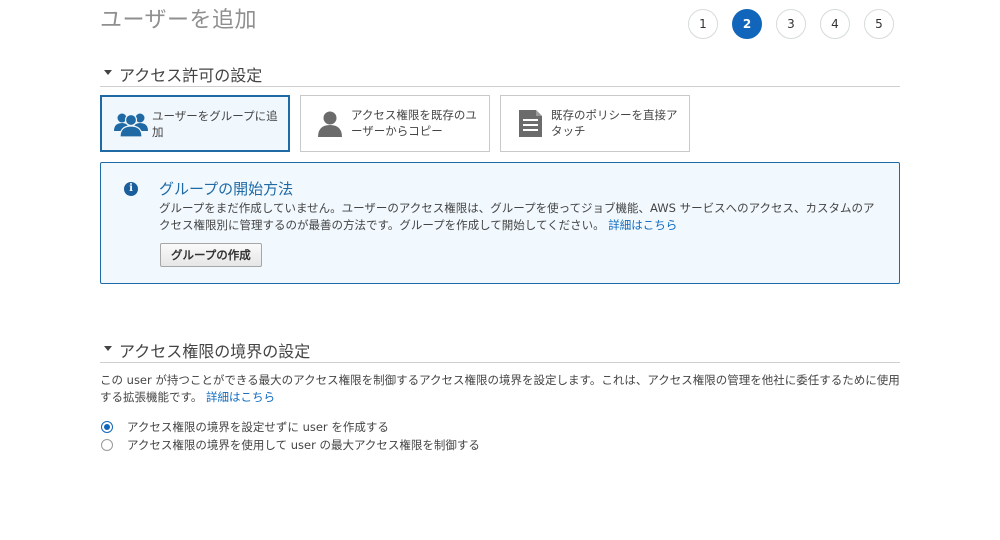 The width and height of the screenshot is (1000, 540). What do you see at coordinates (703, 24) in the screenshot?
I see `step-1: 1` at bounding box center [703, 24].